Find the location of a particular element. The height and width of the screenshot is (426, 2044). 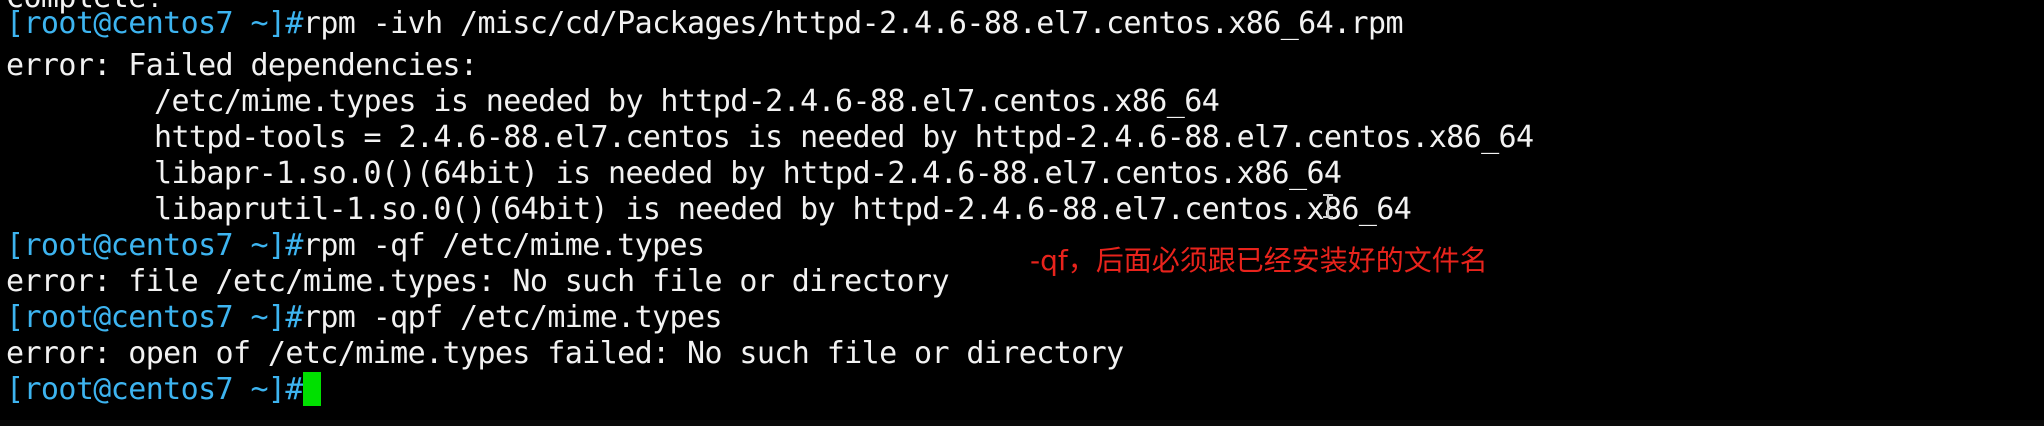

command-line-rpm-qf: [root@centos7 ~]#rpm -qf /etc/mime.types is located at coordinates (355, 246).